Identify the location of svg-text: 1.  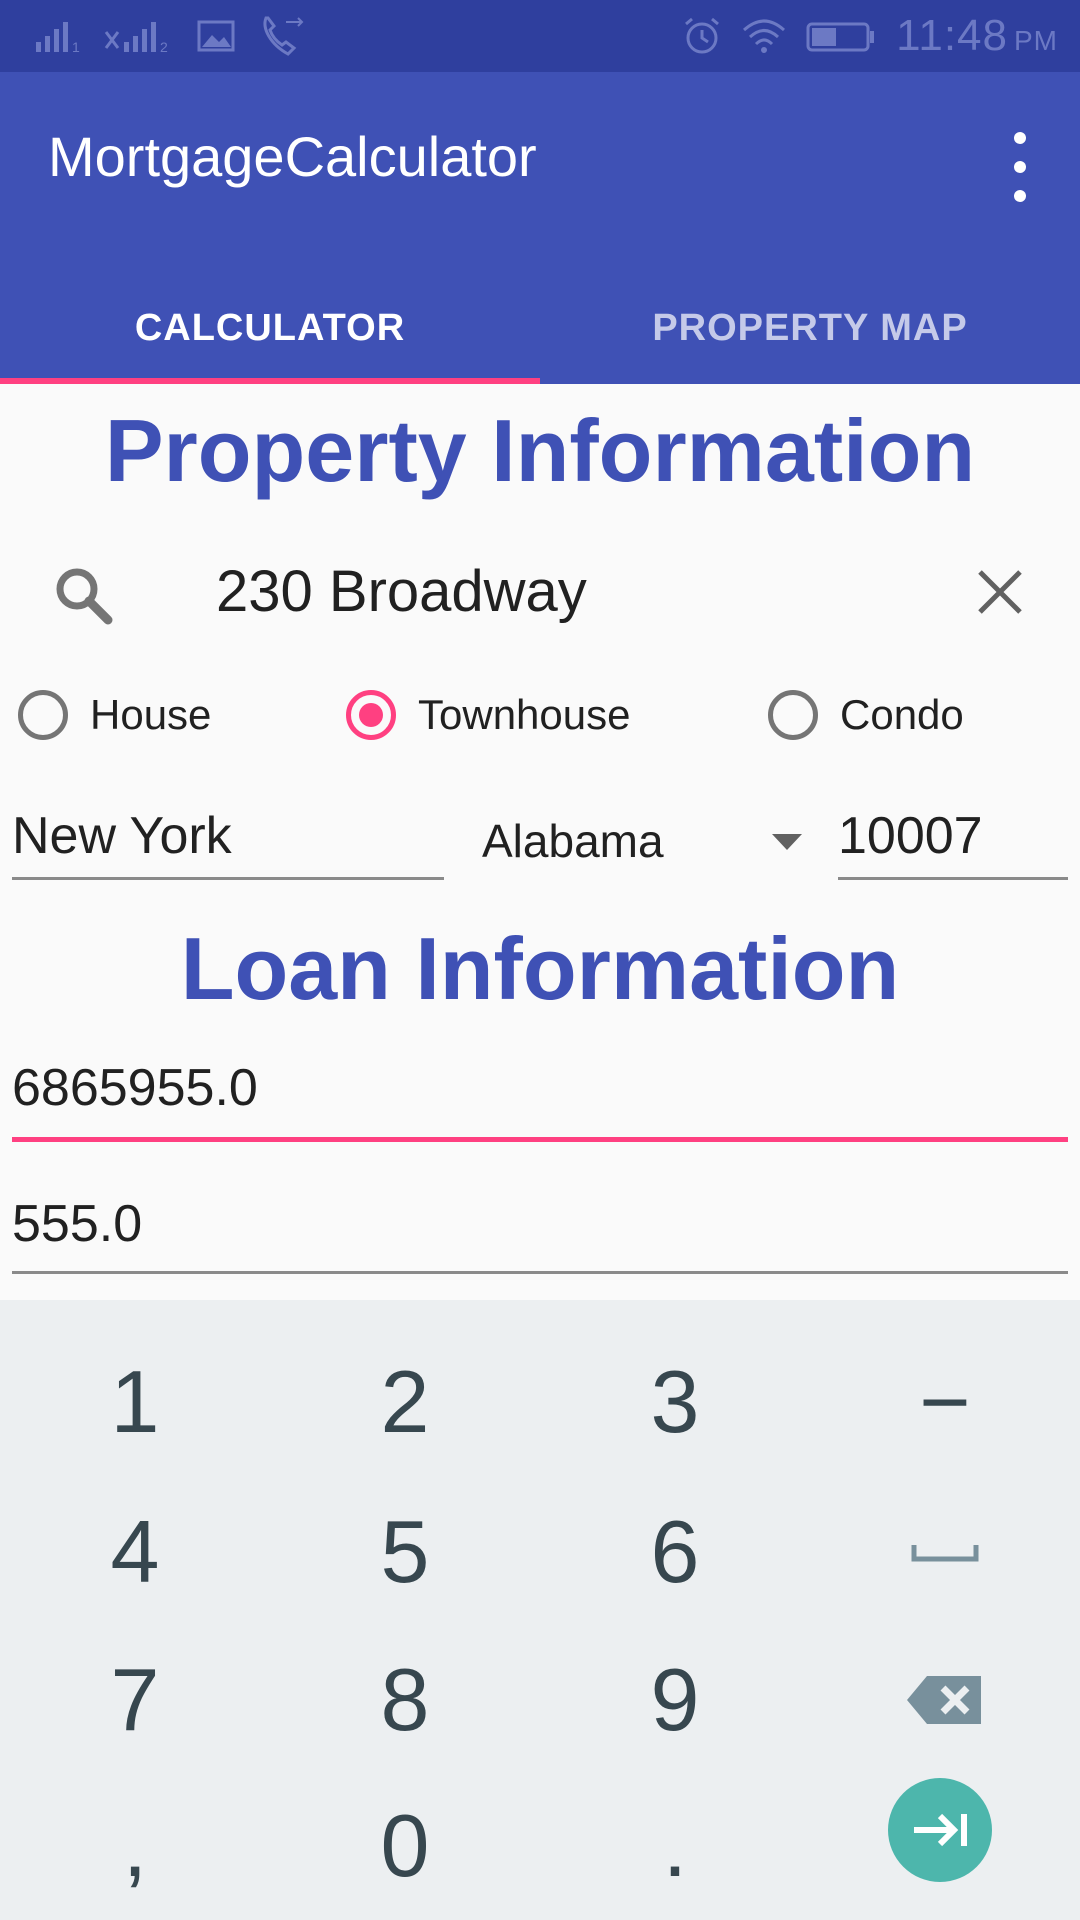
(76, 46).